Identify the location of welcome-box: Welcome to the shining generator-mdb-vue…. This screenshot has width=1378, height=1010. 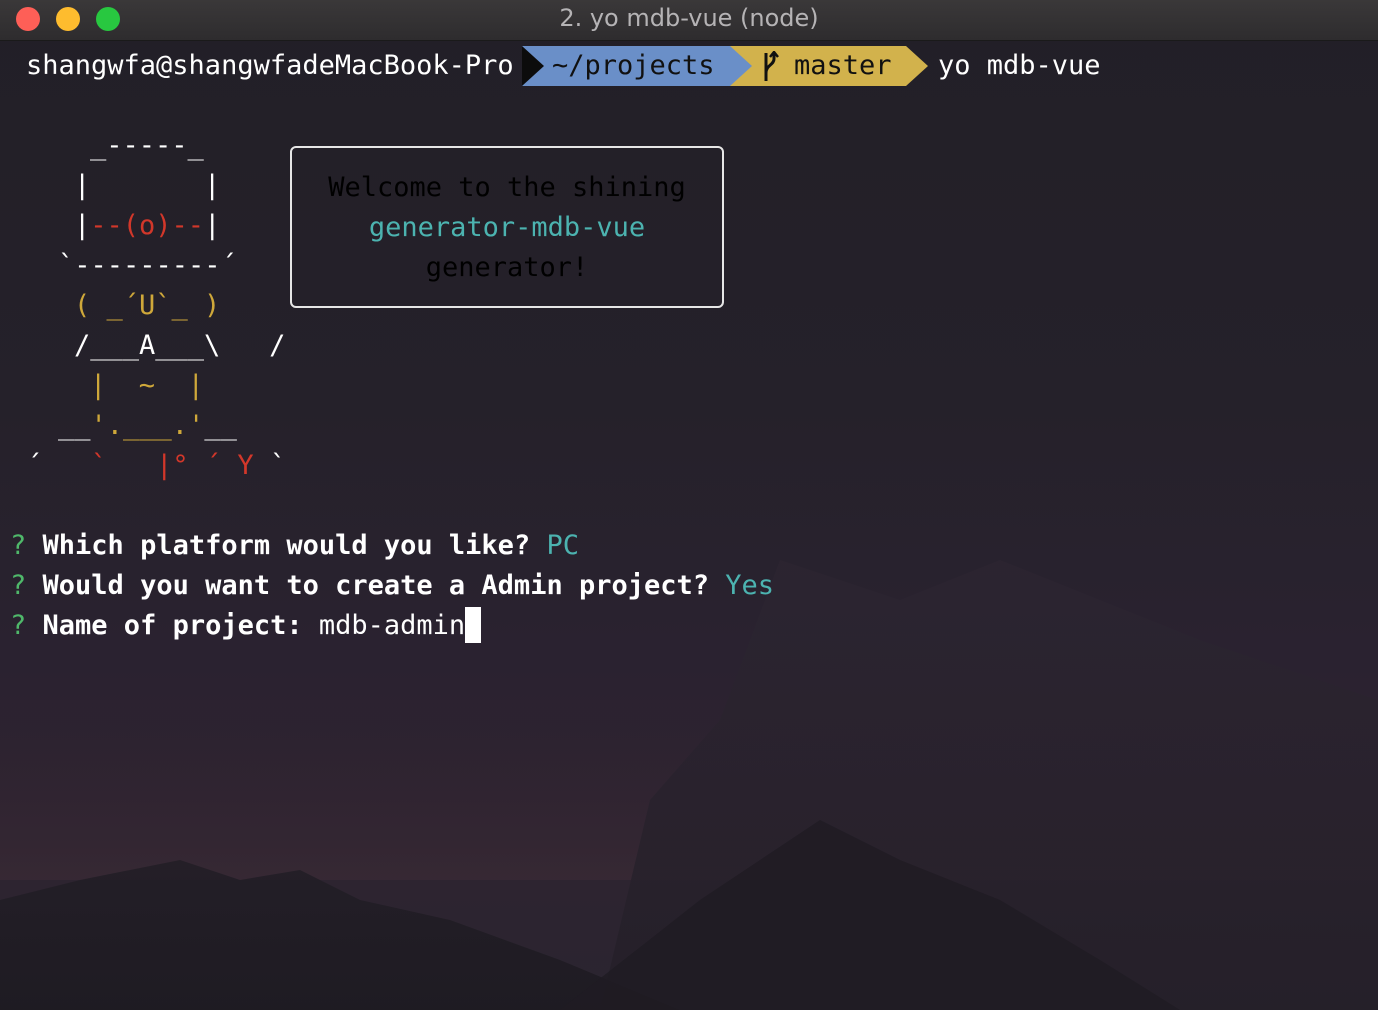
(507, 227).